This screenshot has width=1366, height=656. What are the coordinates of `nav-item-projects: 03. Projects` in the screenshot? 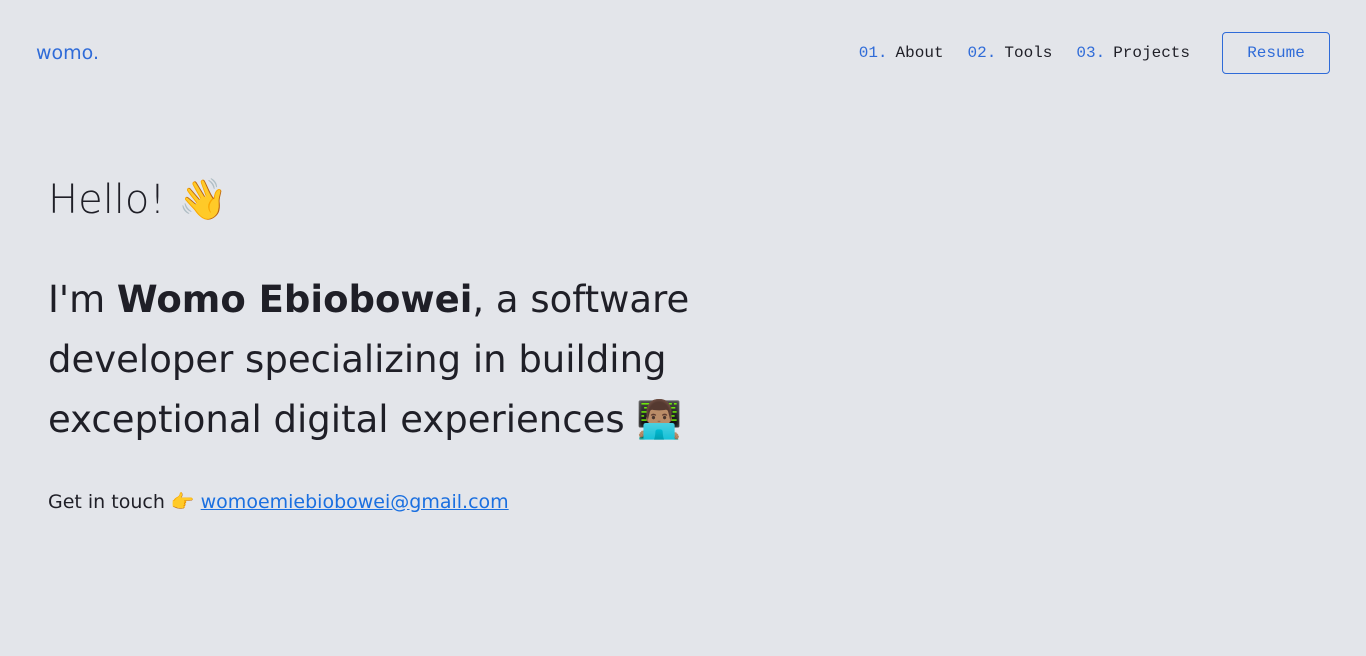 It's located at (1133, 53).